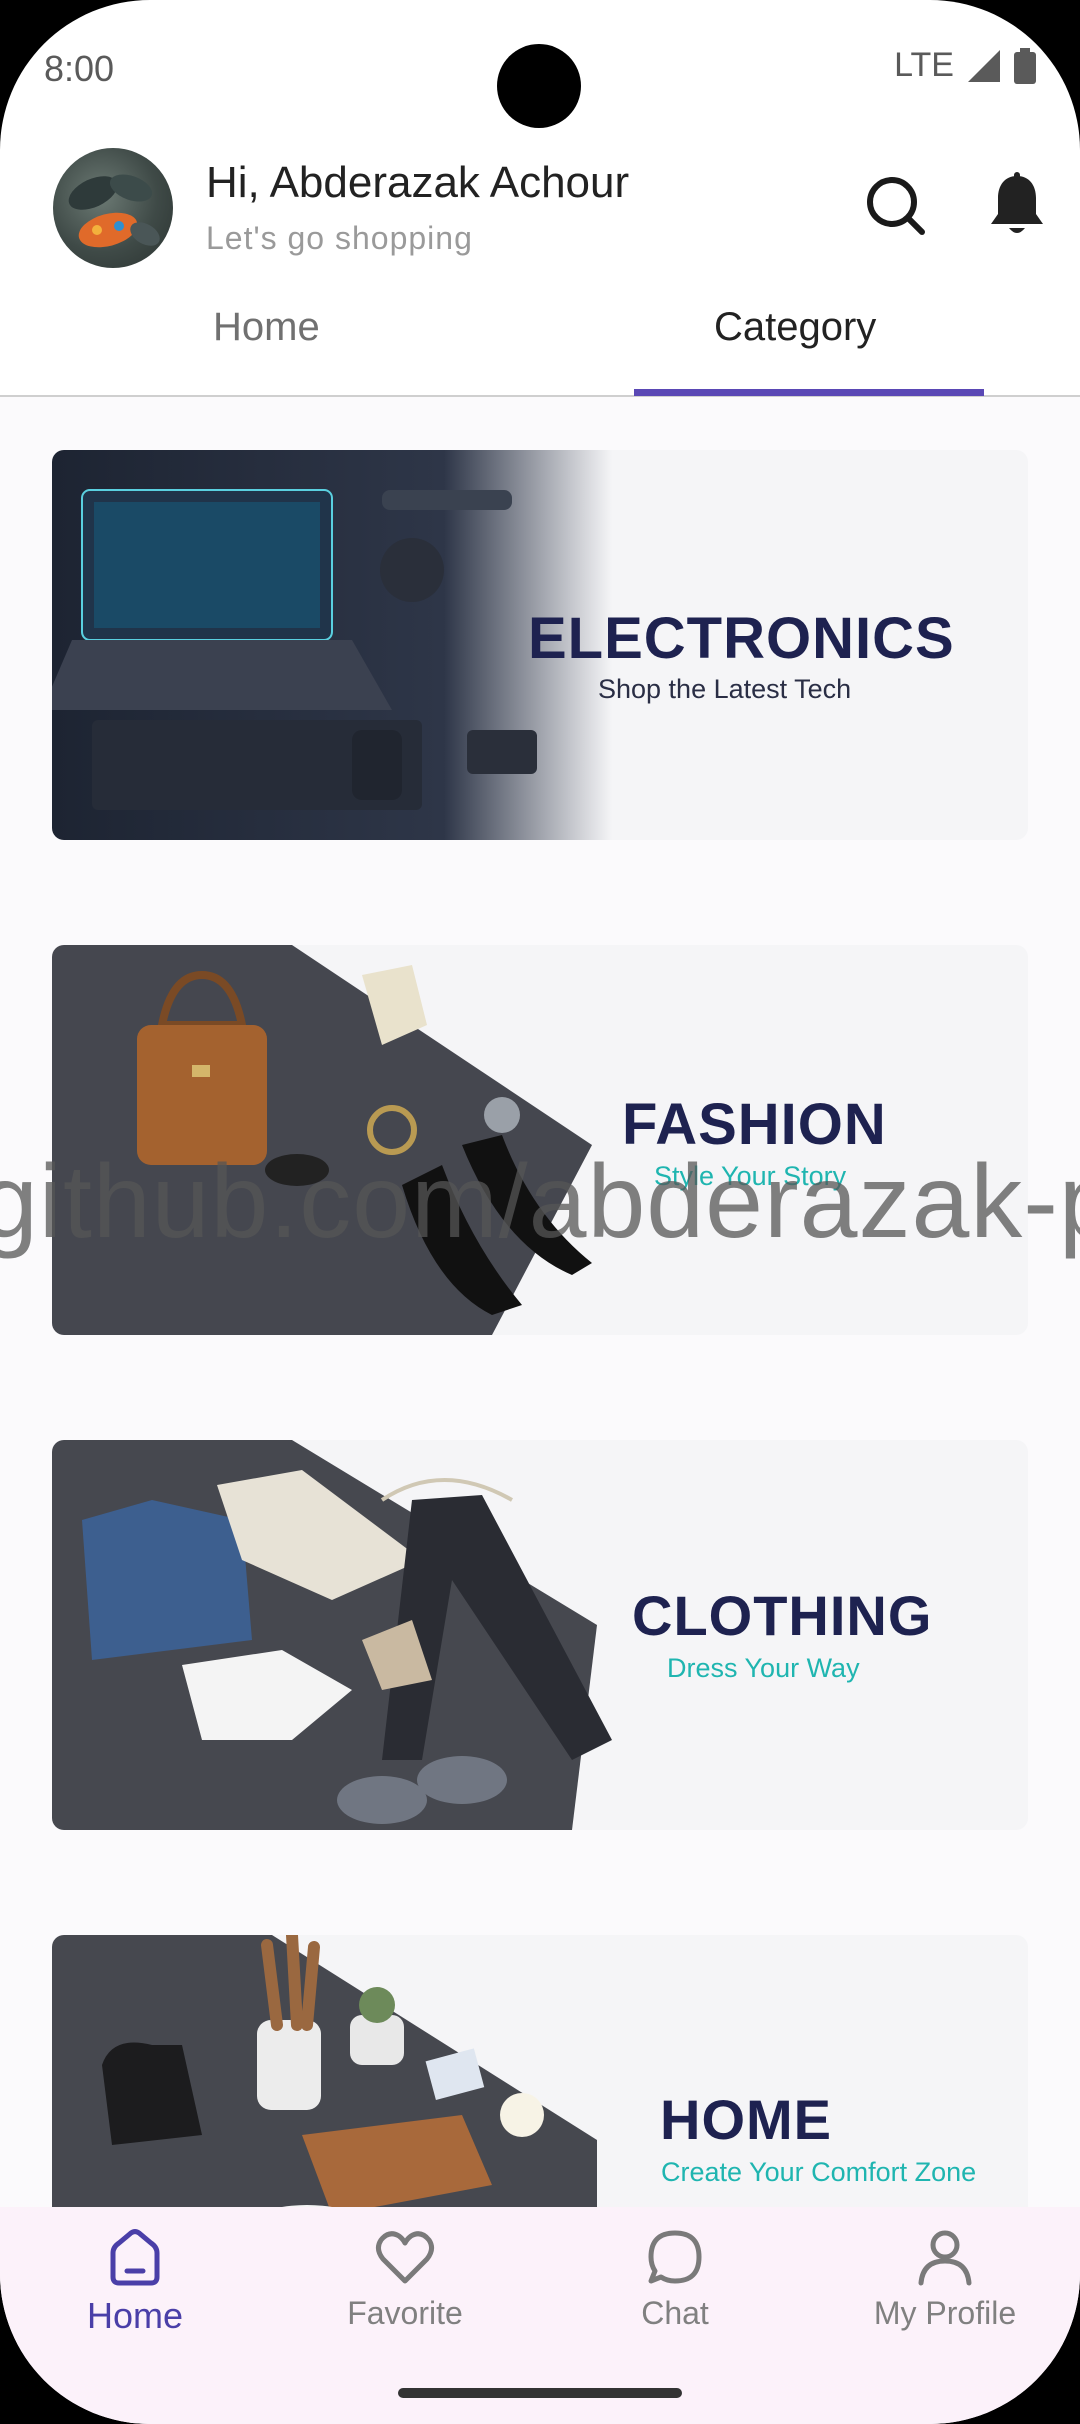 The image size is (1080, 2424). Describe the element at coordinates (540, 2393) in the screenshot. I see `gesture-bar` at that location.